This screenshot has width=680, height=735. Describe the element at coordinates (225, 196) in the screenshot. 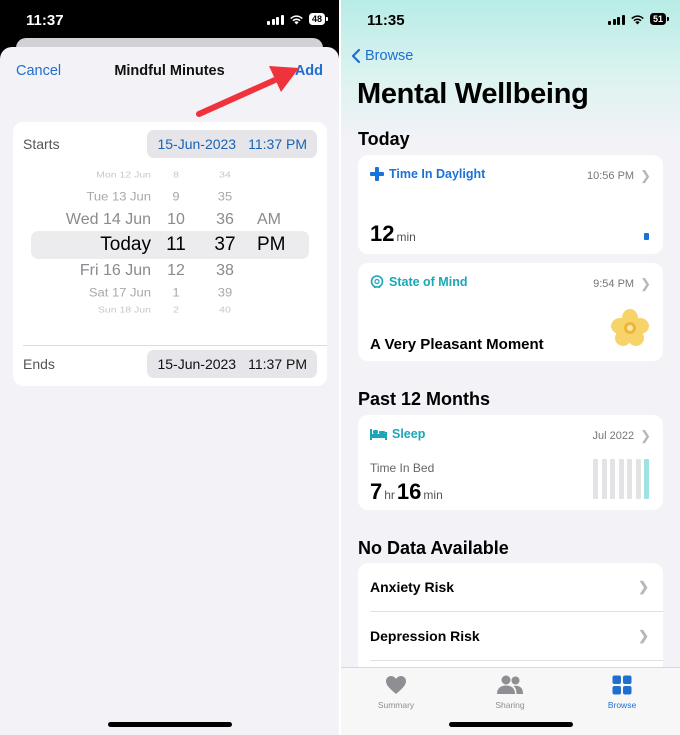

I see `picker-minute: 35` at that location.